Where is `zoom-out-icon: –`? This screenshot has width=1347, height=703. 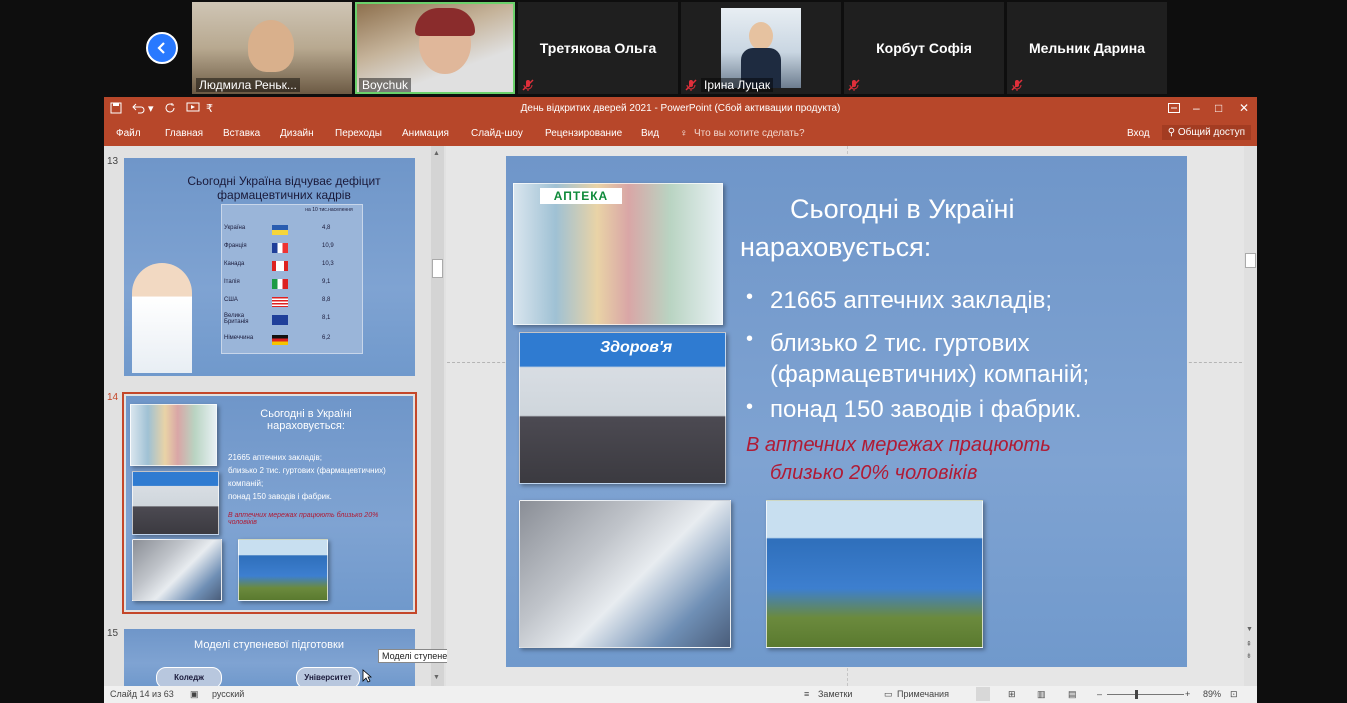
zoom-out-icon: – is located at coordinates (1099, 694).